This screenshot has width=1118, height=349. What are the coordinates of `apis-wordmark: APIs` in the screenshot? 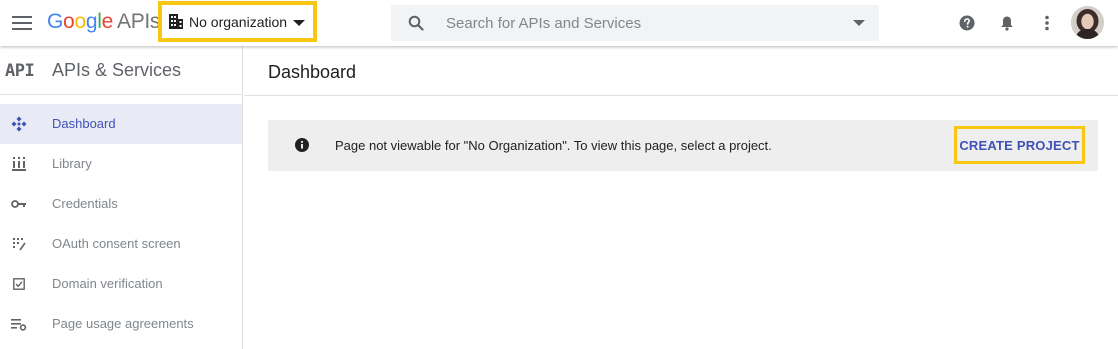 It's located at (138, 21).